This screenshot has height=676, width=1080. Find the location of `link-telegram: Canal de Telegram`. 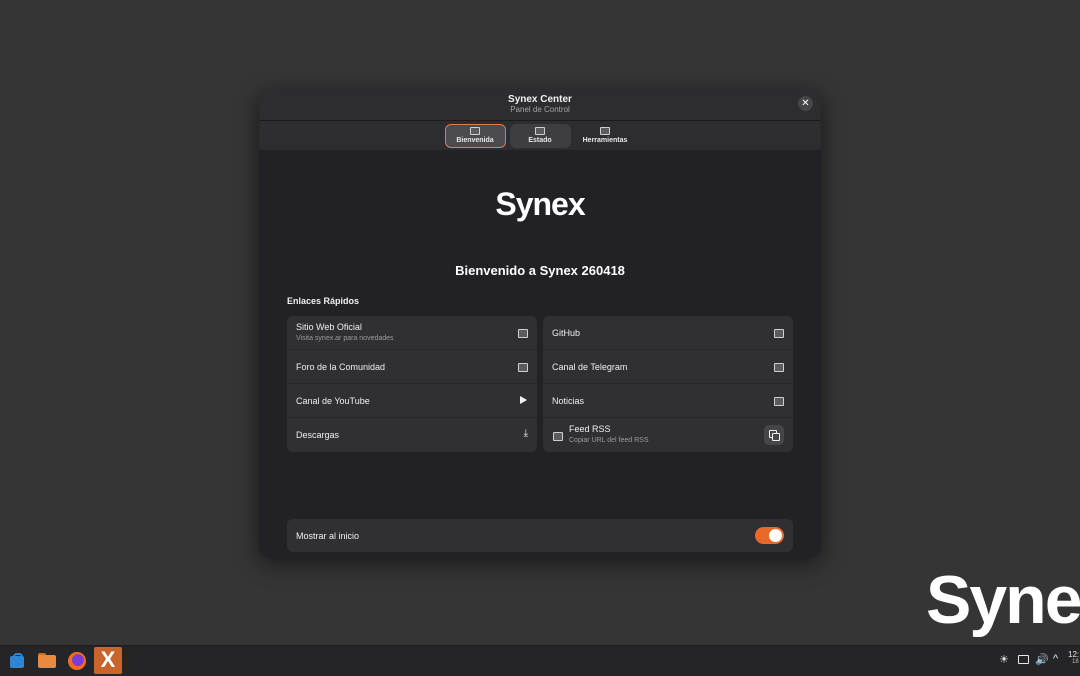

link-telegram: Canal de Telegram is located at coordinates (668, 367).